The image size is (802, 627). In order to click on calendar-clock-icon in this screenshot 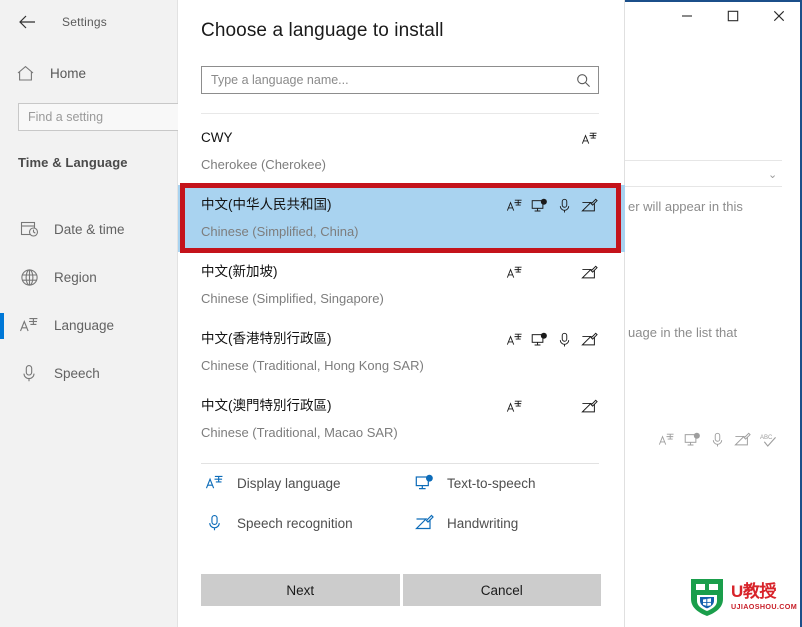, I will do `click(29, 229)`.